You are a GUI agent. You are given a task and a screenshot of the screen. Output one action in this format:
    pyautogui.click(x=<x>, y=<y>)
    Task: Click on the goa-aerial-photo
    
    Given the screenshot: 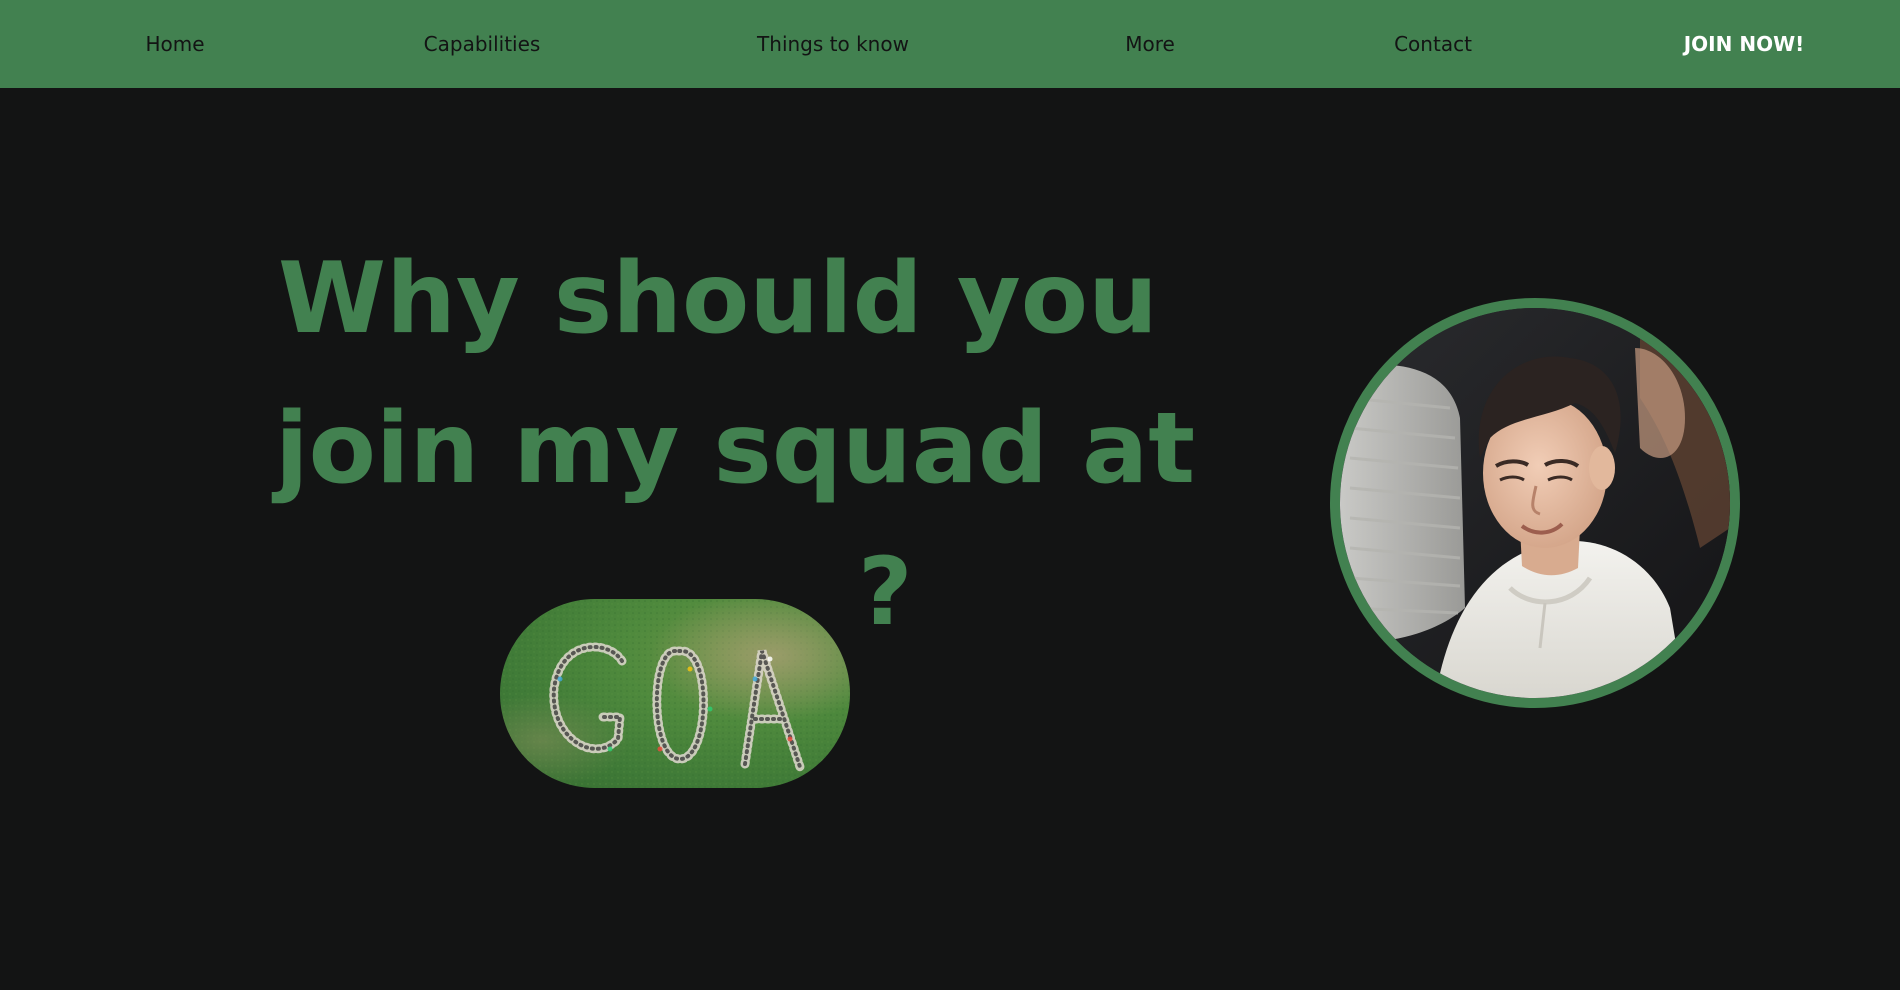 What is the action you would take?
    pyautogui.click(x=675, y=693)
    